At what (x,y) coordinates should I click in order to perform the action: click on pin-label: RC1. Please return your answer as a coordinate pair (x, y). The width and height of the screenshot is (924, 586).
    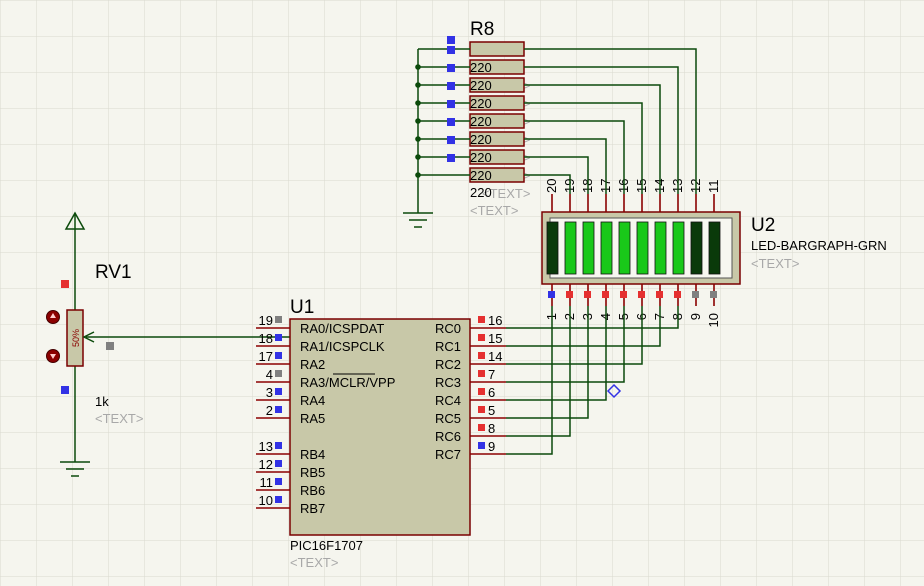
    Looking at the image, I should click on (448, 346).